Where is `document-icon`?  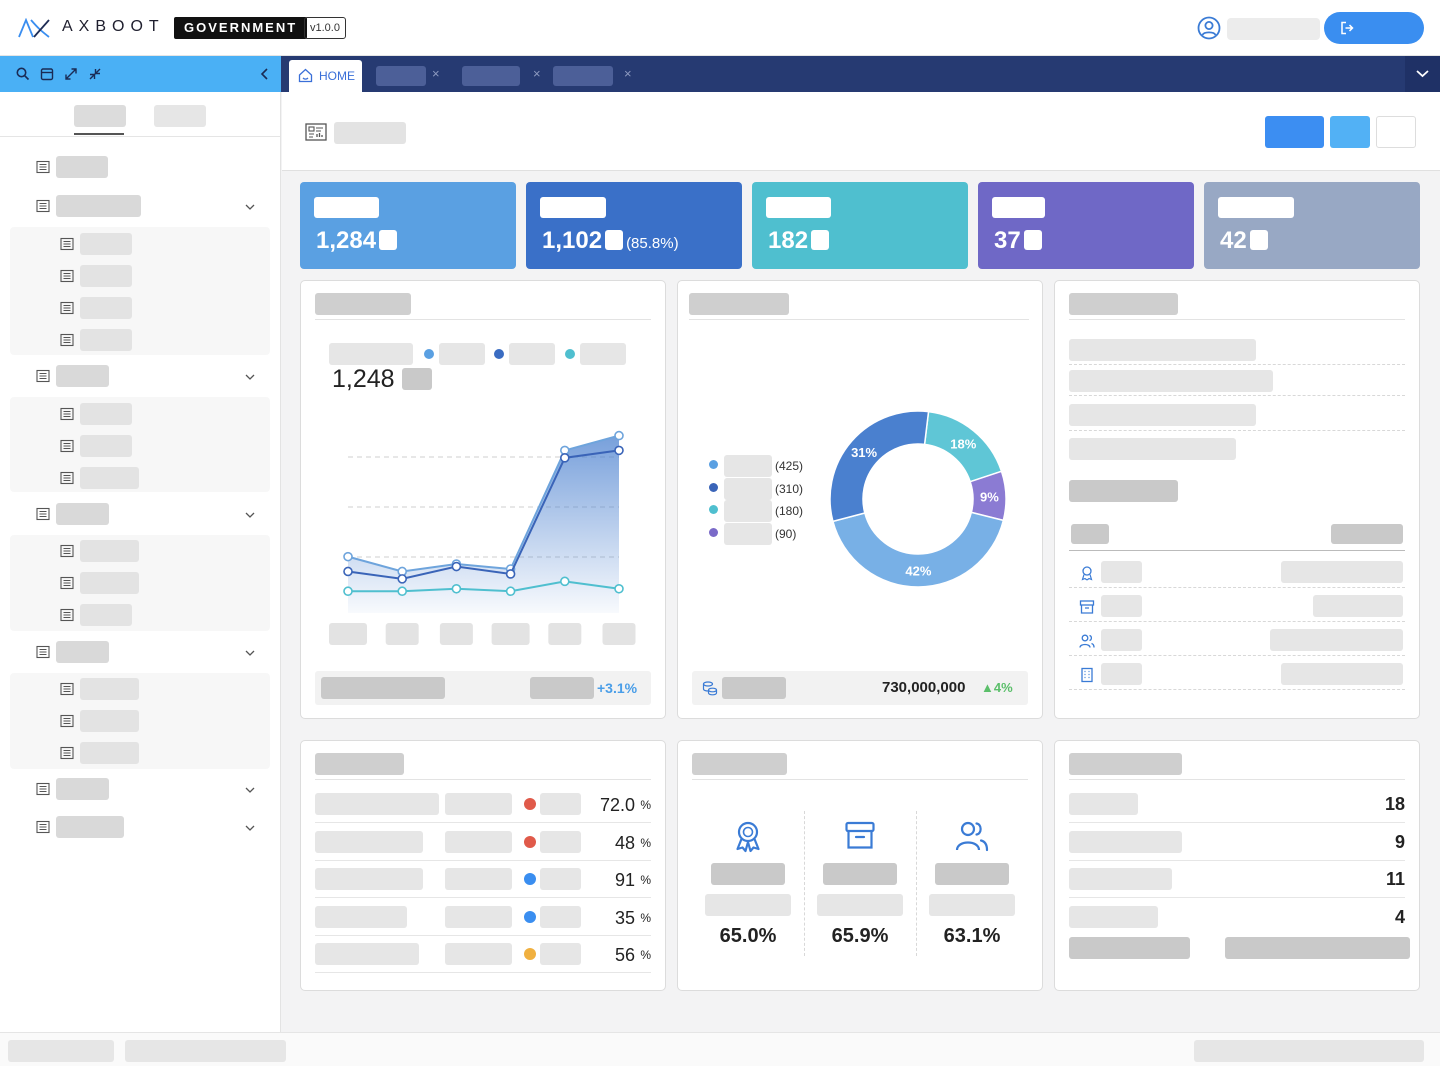 document-icon is located at coordinates (67, 310).